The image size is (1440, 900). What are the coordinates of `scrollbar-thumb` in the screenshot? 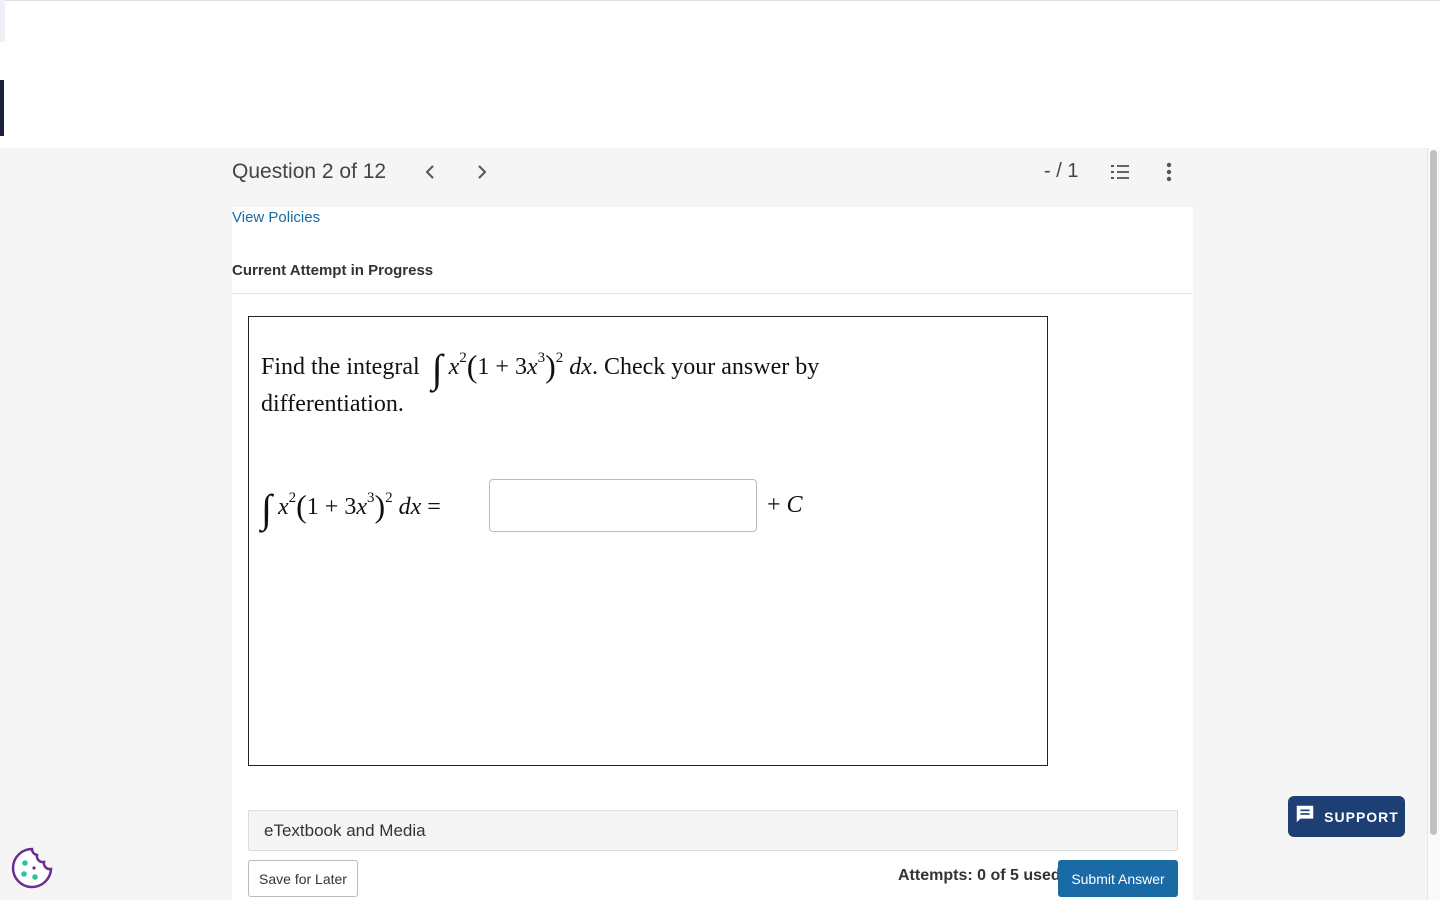 It's located at (1433, 492).